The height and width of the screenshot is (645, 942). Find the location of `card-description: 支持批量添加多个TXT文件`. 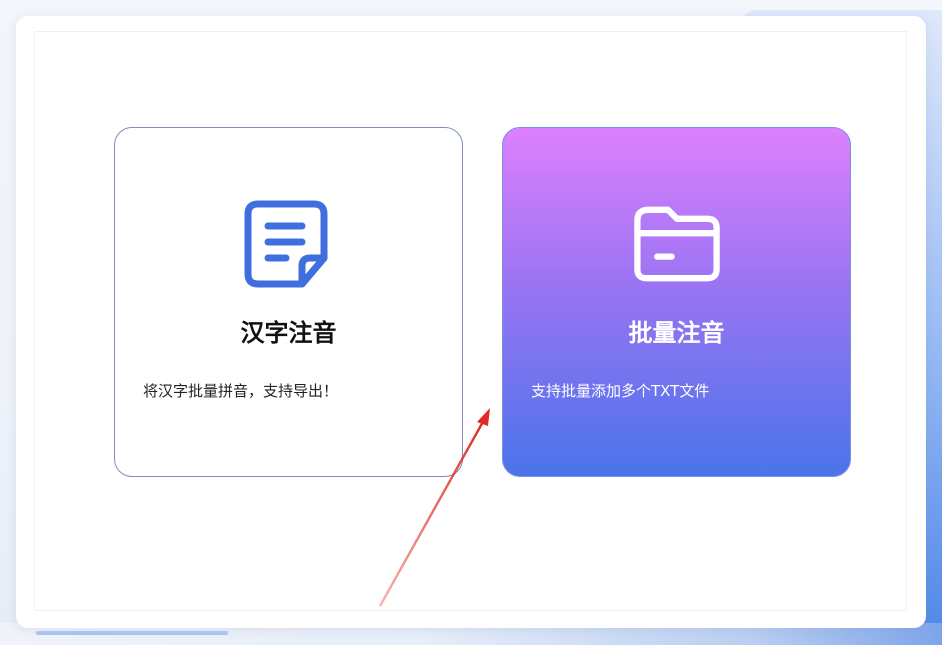

card-description: 支持批量添加多个TXT文件 is located at coordinates (620, 391).